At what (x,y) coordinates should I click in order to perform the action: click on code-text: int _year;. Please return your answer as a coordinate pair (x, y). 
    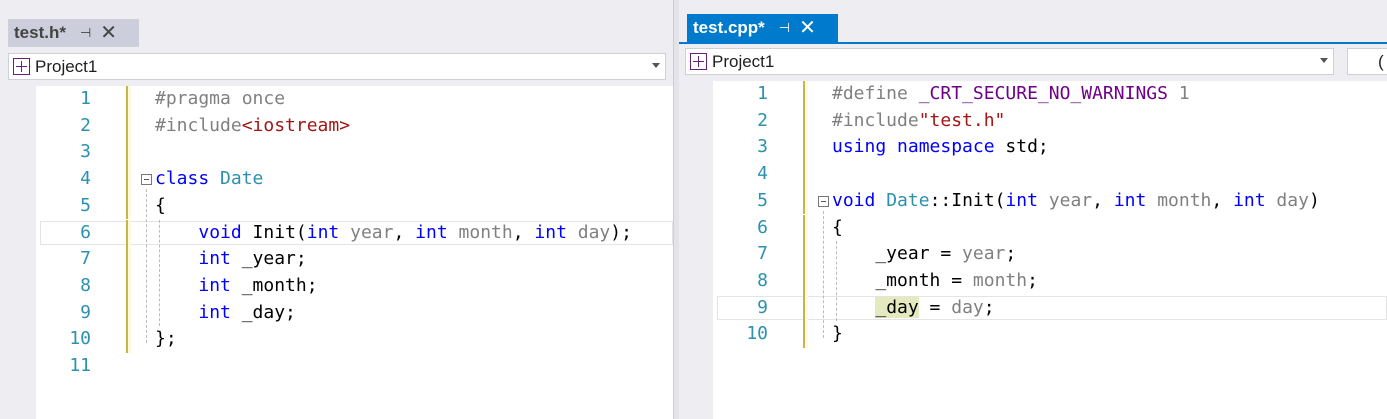
    Looking at the image, I should click on (231, 259).